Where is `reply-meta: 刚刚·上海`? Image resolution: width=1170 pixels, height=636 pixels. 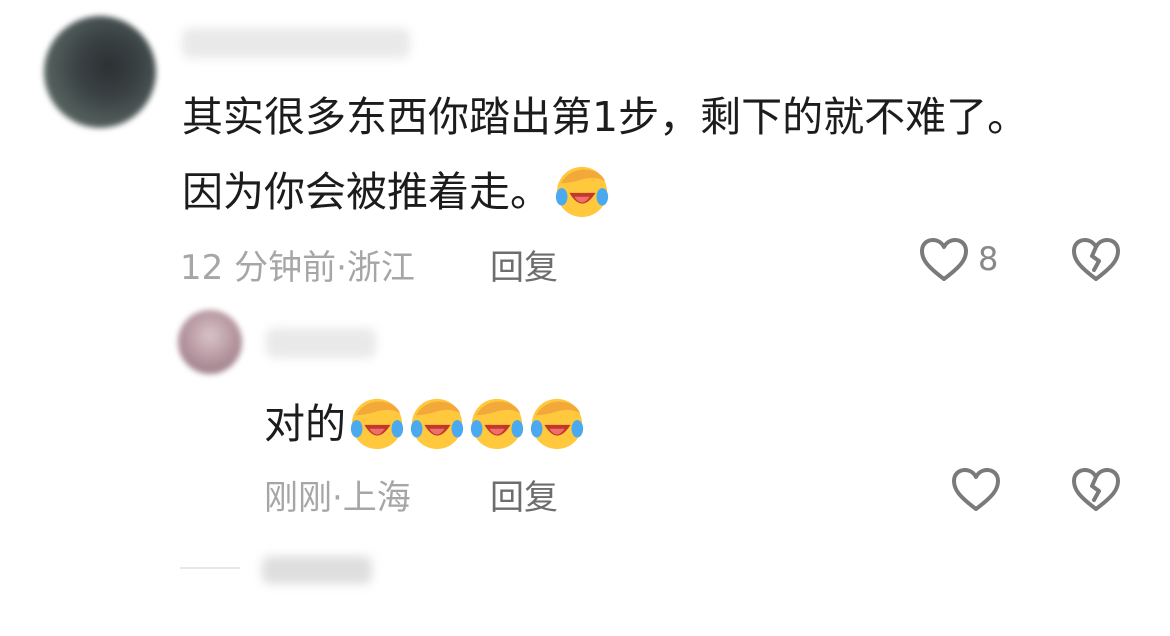
reply-meta: 刚刚·上海 is located at coordinates (337, 494).